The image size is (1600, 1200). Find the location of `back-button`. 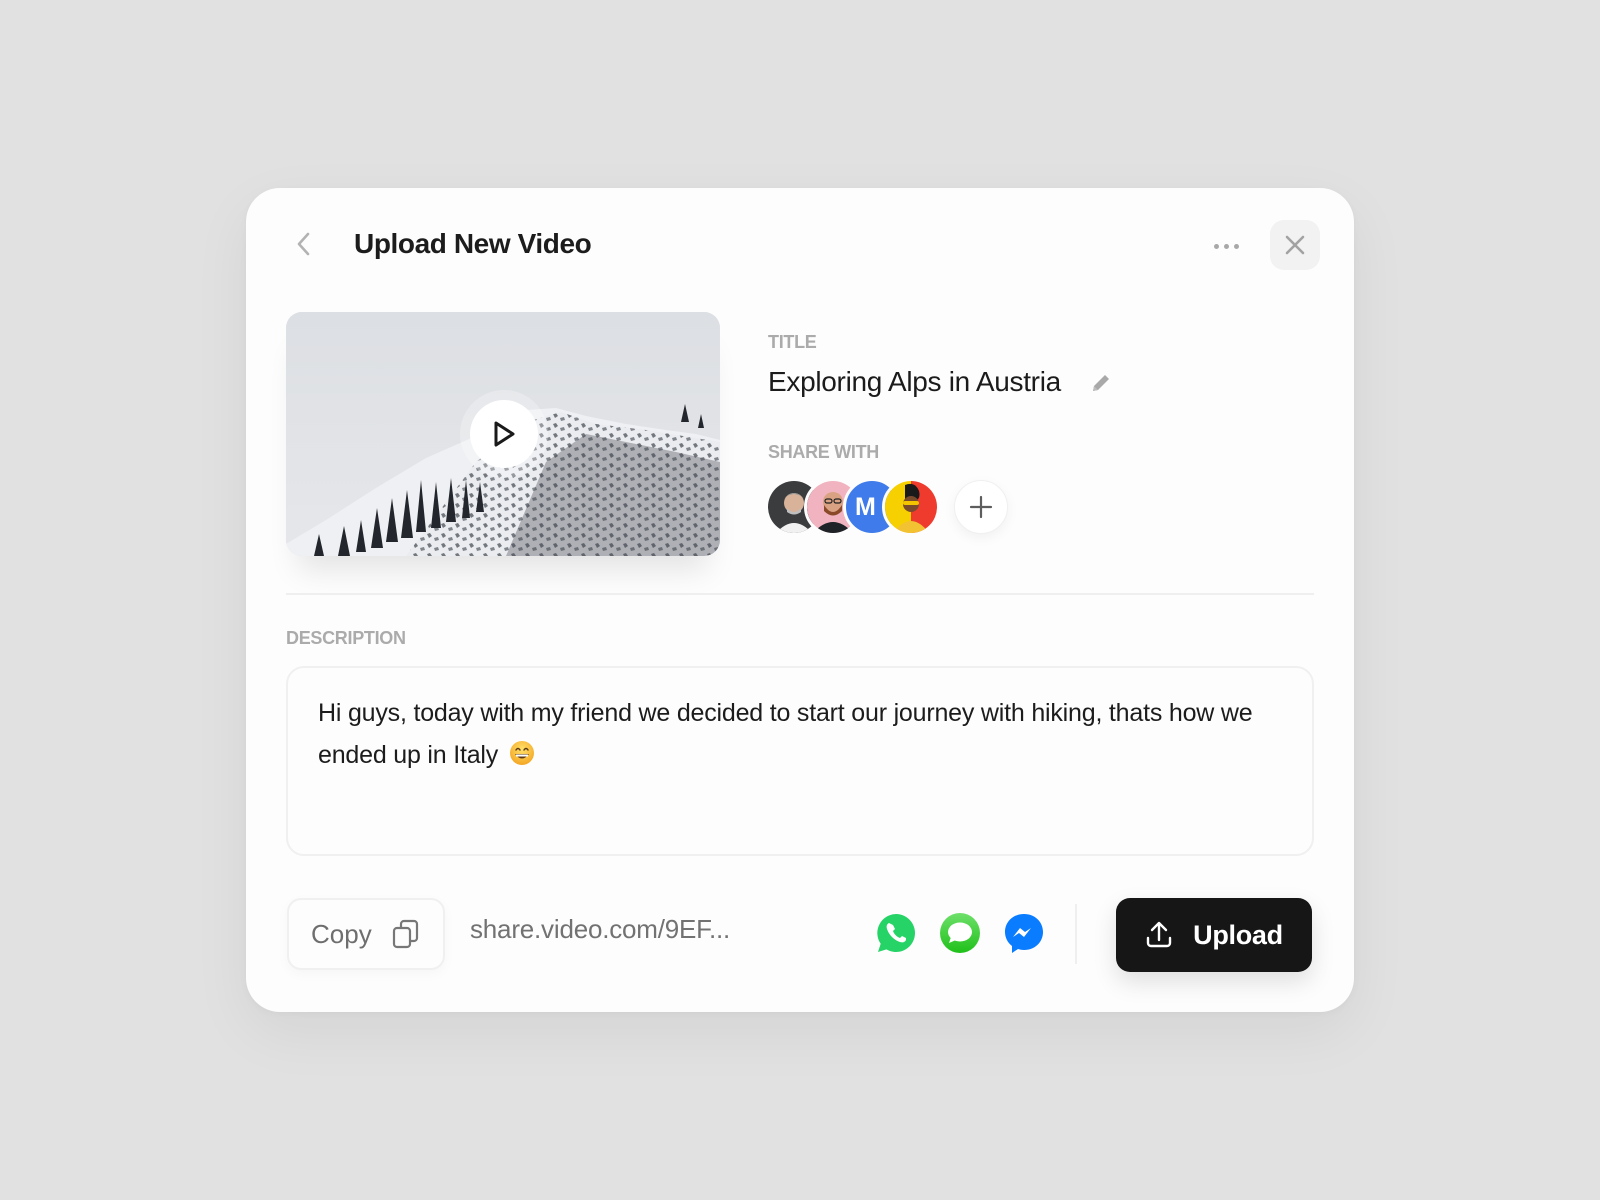

back-button is located at coordinates (304, 244).